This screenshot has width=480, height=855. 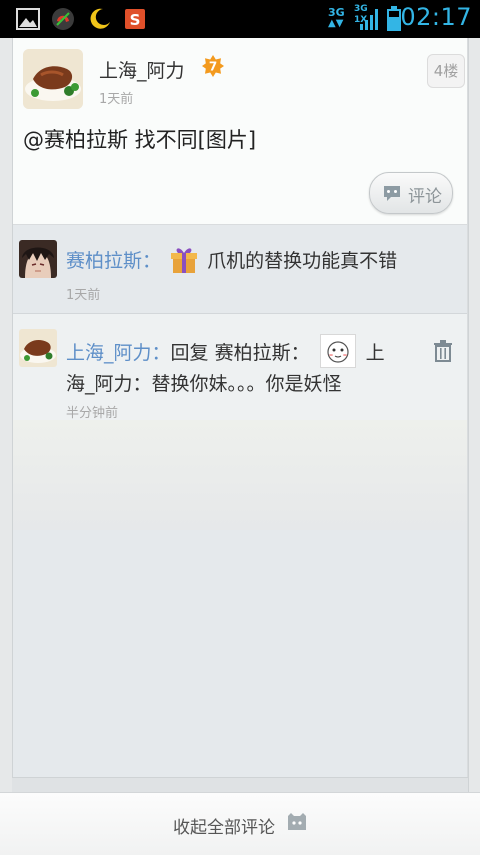 I want to click on list-fade, so click(x=240, y=475).